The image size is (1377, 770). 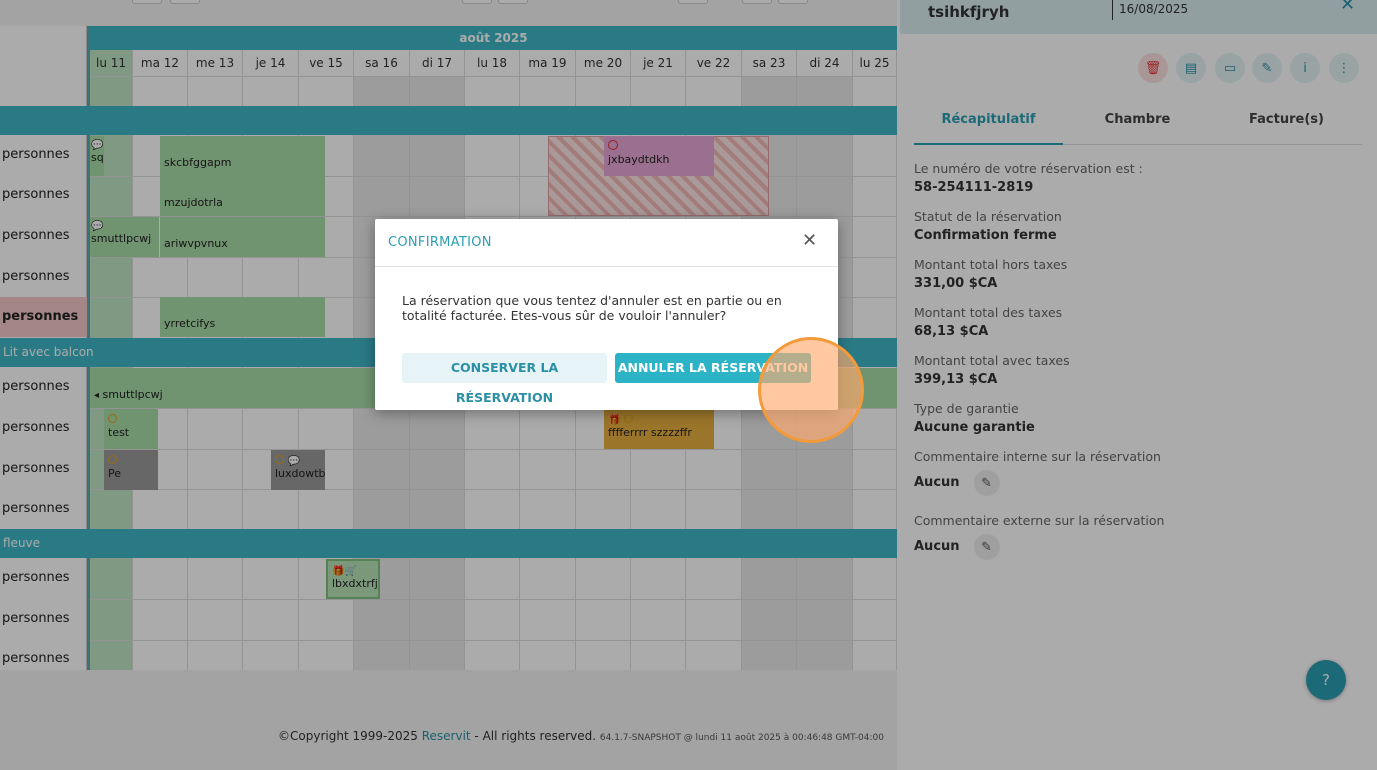 What do you see at coordinates (606, 243) in the screenshot?
I see `dialog-header: CONFIRMATION ✕` at bounding box center [606, 243].